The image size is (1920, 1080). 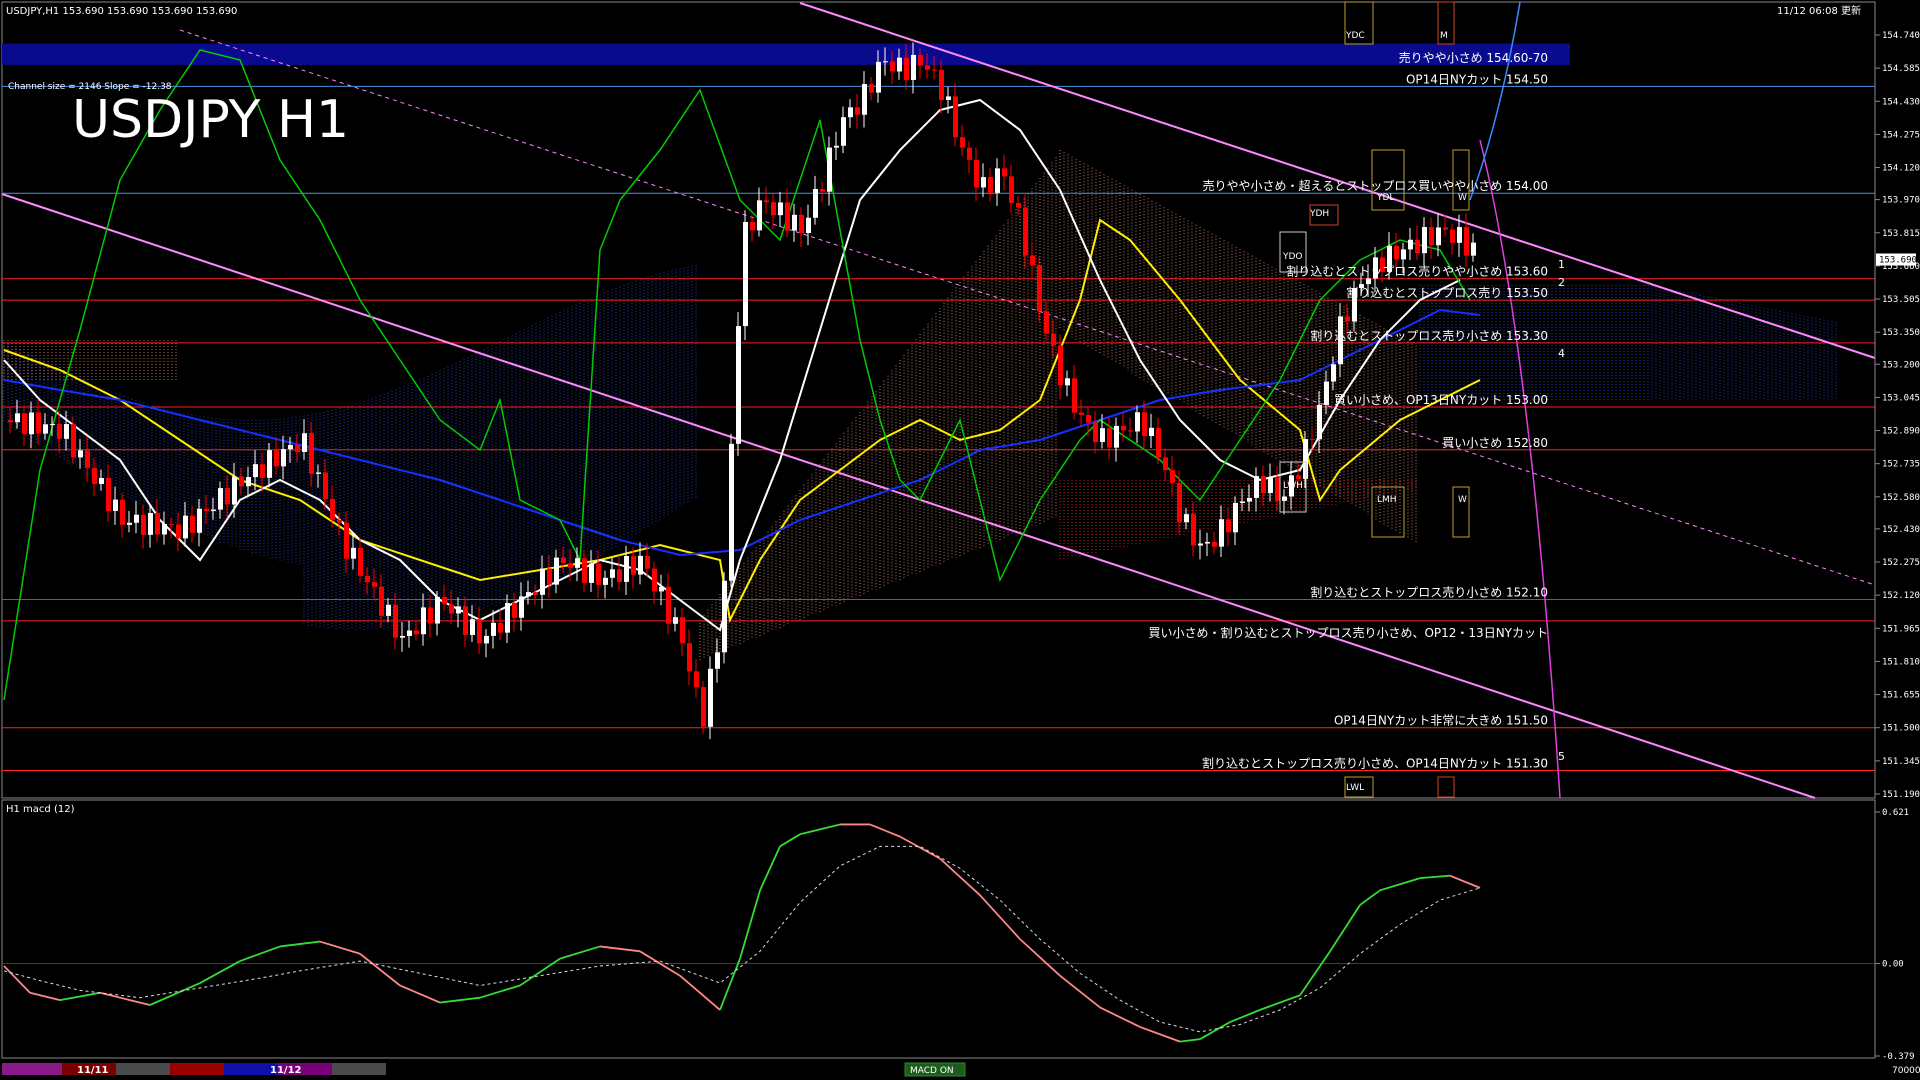 What do you see at coordinates (1898, 1057) in the screenshot?
I see `macd-tick-label: -0.379` at bounding box center [1898, 1057].